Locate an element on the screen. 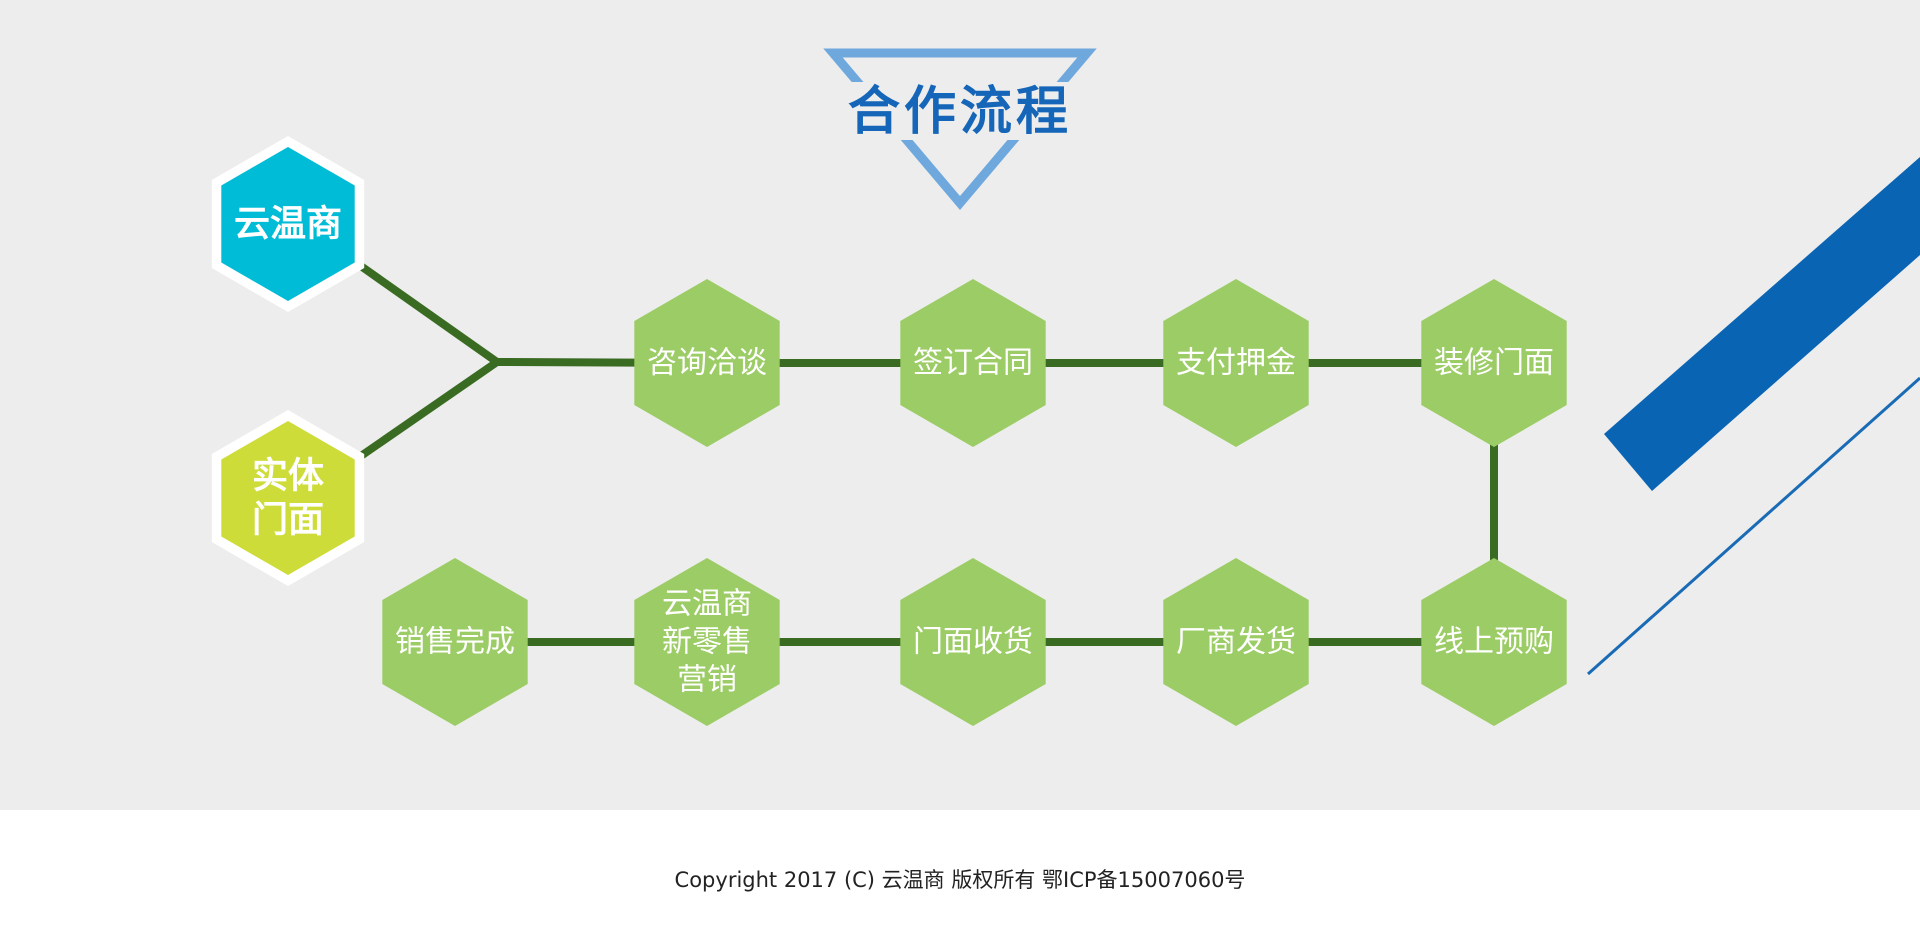 The width and height of the screenshot is (1920, 952). step-node-online-preorder: 线上预购 is located at coordinates (1494, 642).